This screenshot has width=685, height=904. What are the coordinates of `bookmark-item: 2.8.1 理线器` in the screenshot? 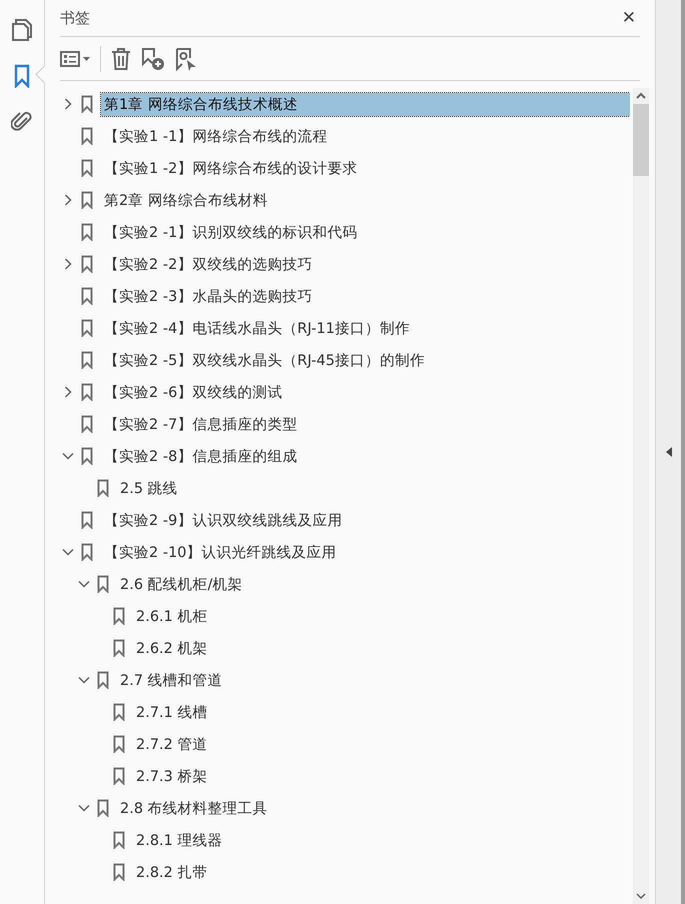 It's located at (179, 840).